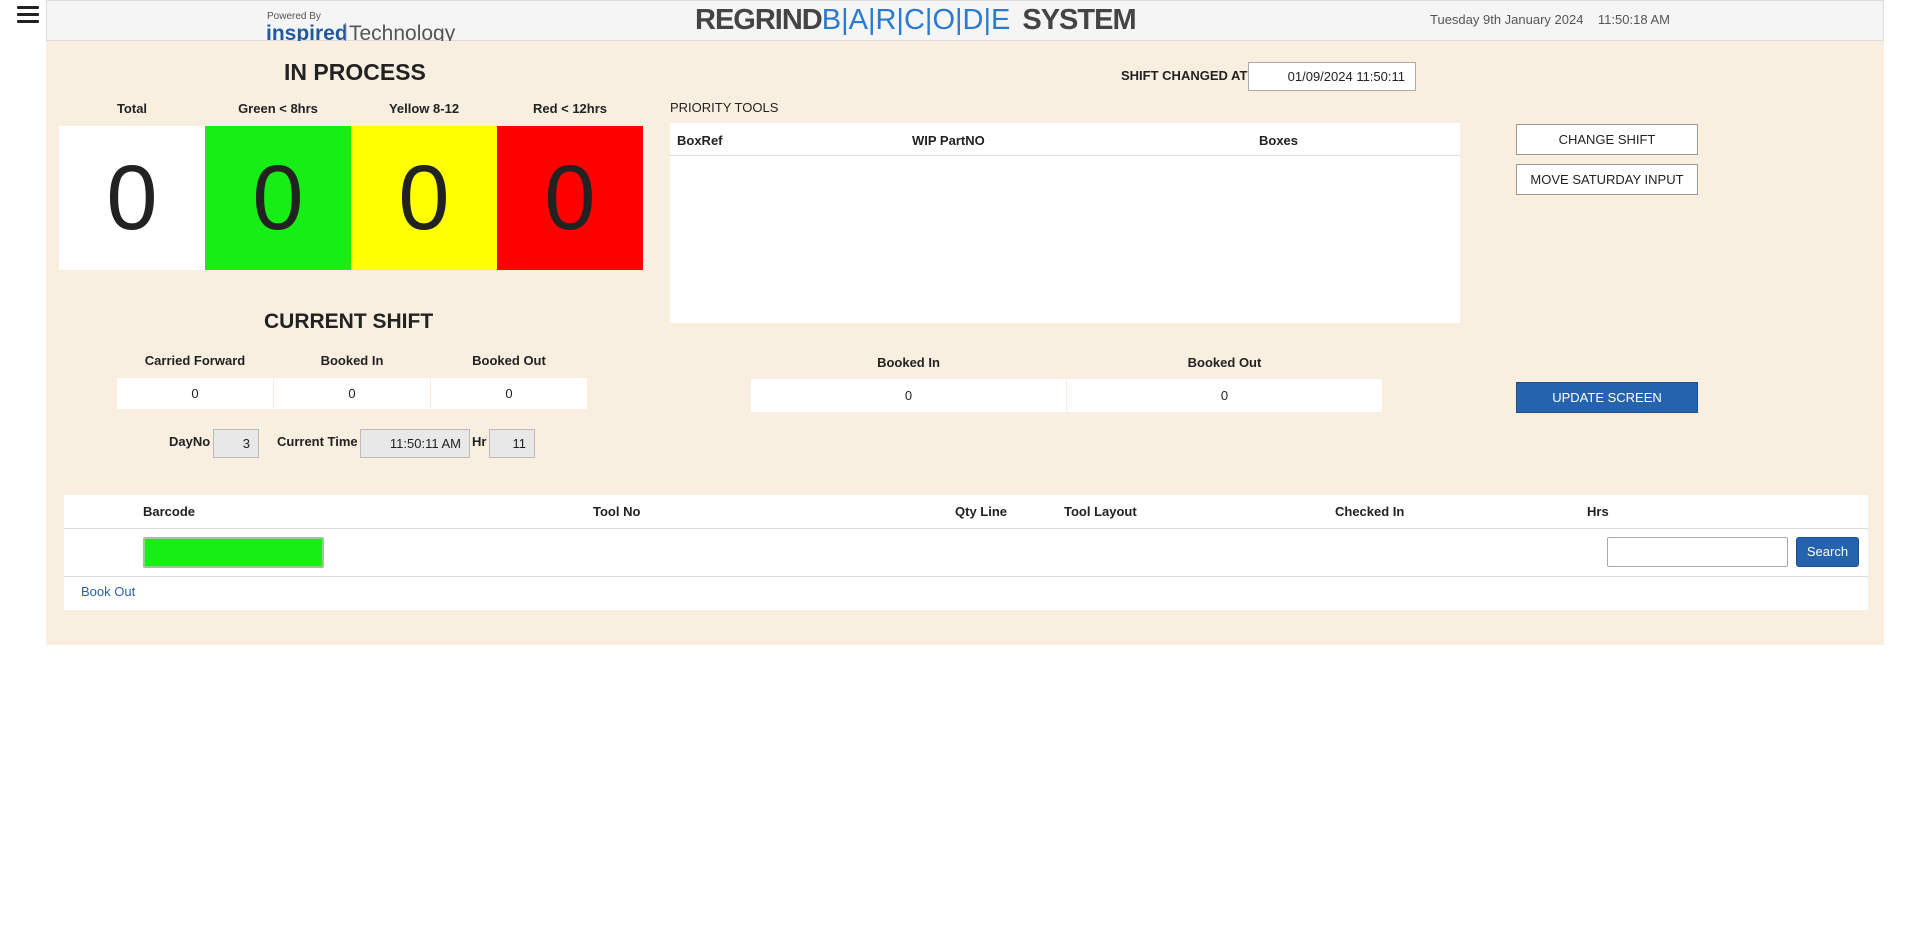  Describe the element at coordinates (28, 15) in the screenshot. I see `hamburger-menu-icon` at that location.